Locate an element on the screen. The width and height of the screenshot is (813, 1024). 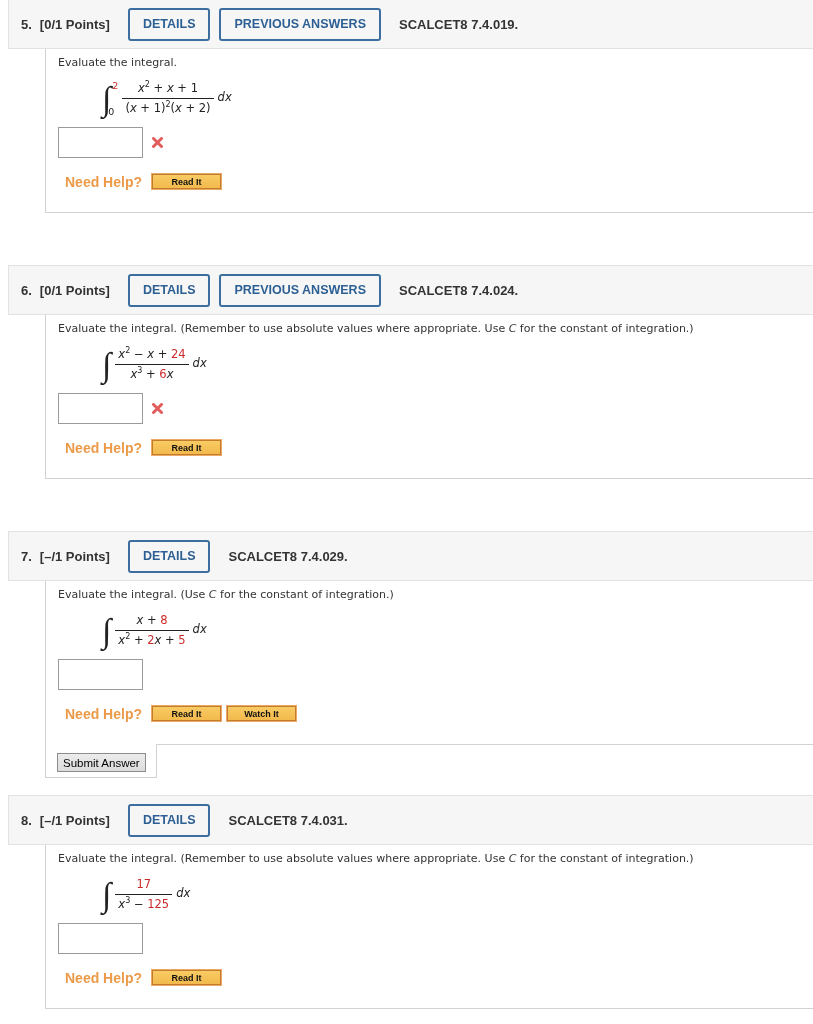
watch-it-button: Watch It is located at coordinates (261, 713).